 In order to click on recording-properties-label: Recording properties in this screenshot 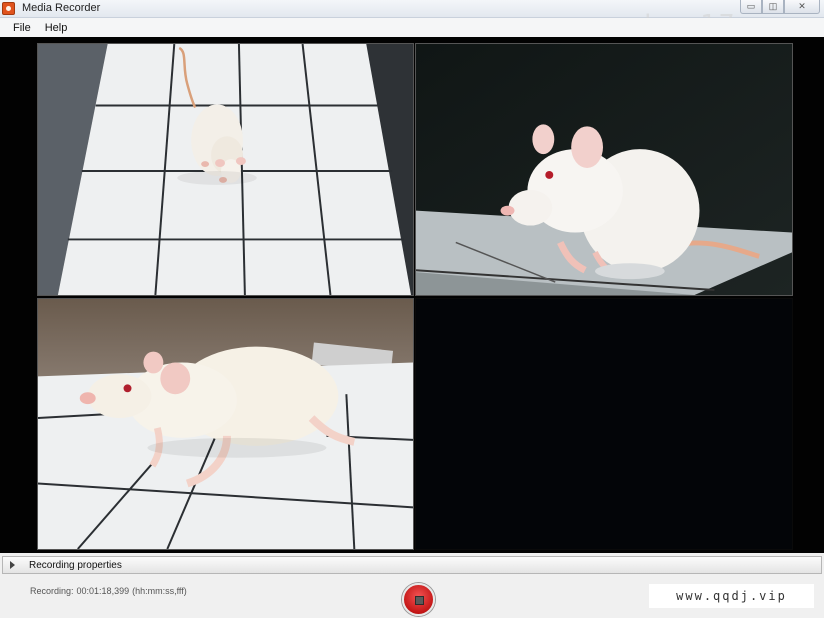, I will do `click(75, 565)`.